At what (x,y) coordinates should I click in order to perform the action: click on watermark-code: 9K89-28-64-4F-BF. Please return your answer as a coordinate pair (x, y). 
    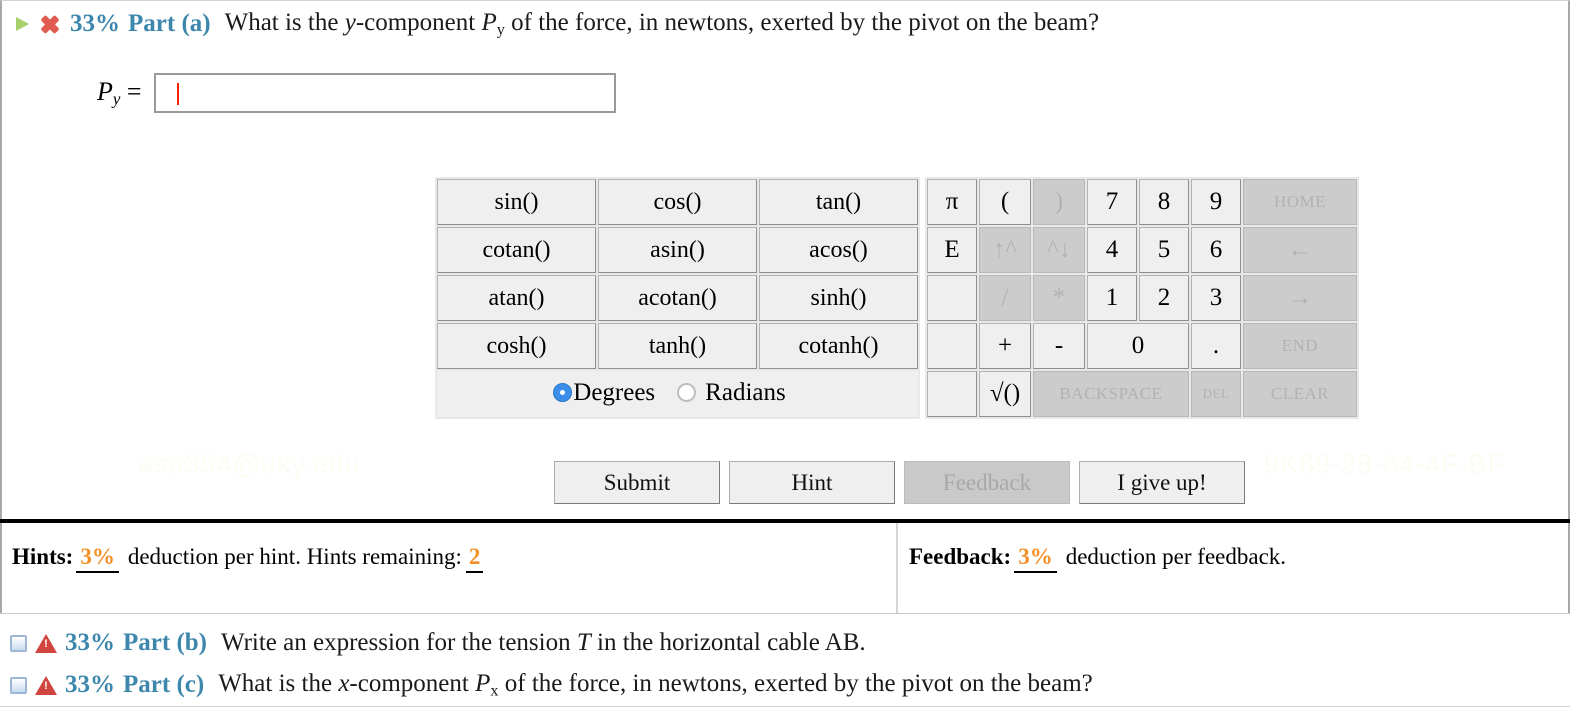
    Looking at the image, I should click on (1385, 464).